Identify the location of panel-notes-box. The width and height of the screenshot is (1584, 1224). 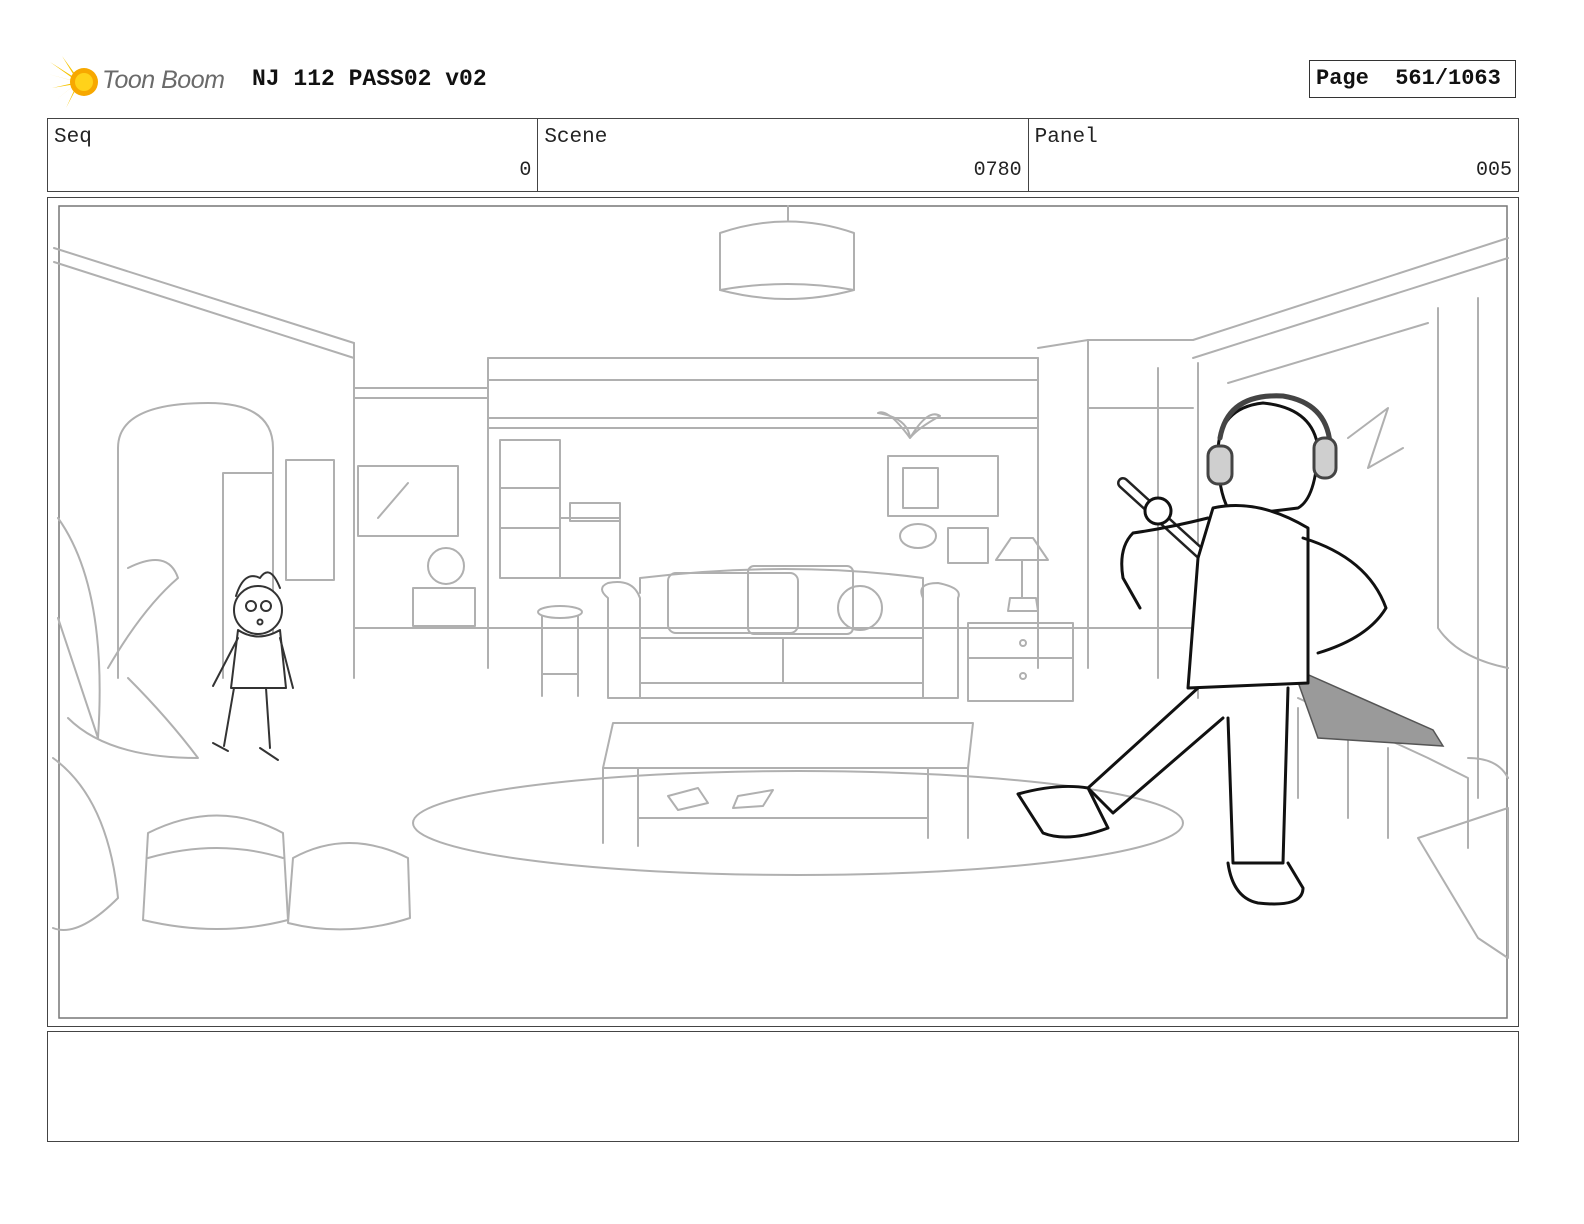
(783, 1086).